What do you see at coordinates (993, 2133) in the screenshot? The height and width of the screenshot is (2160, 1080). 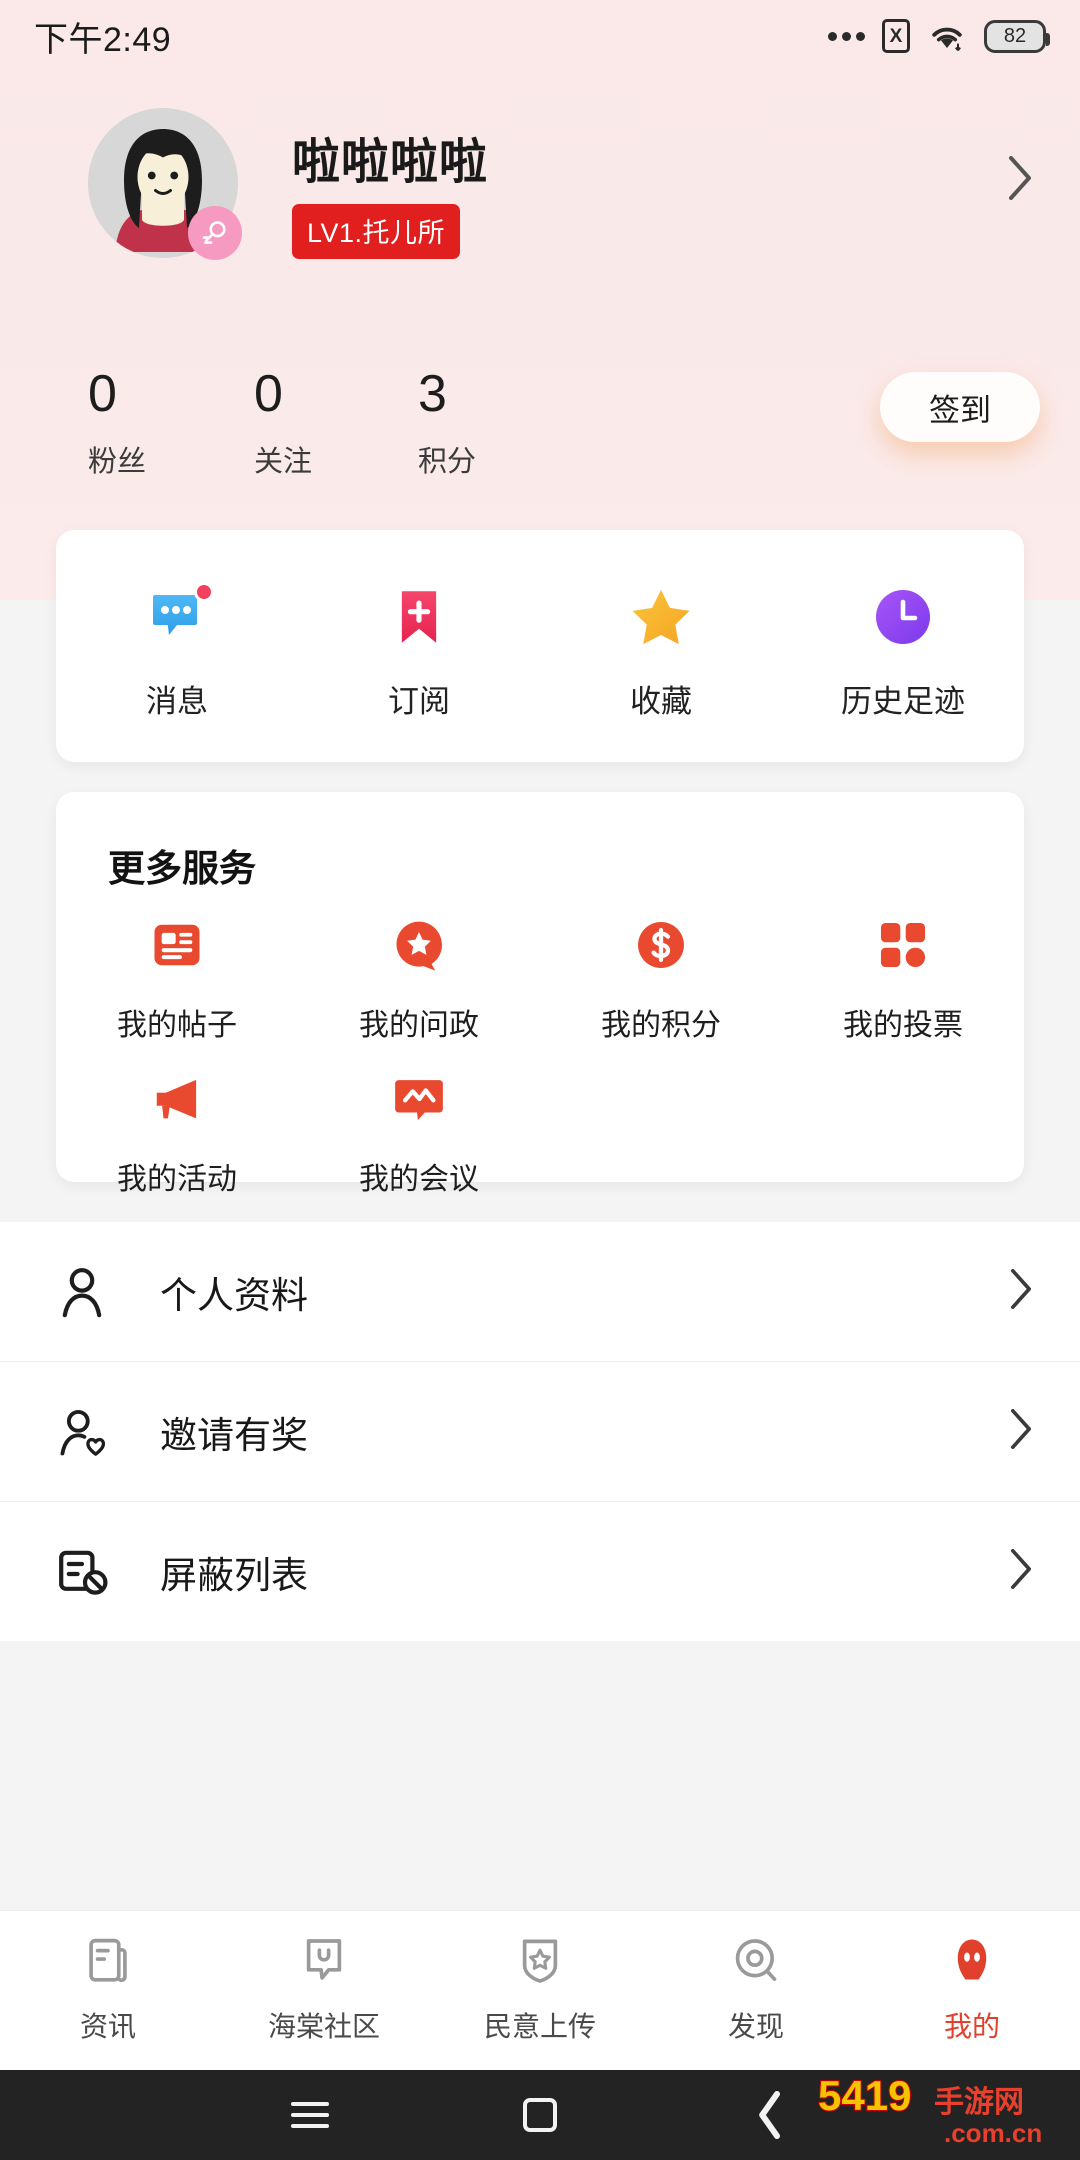 I see `watermark-sub2: .com.cn` at bounding box center [993, 2133].